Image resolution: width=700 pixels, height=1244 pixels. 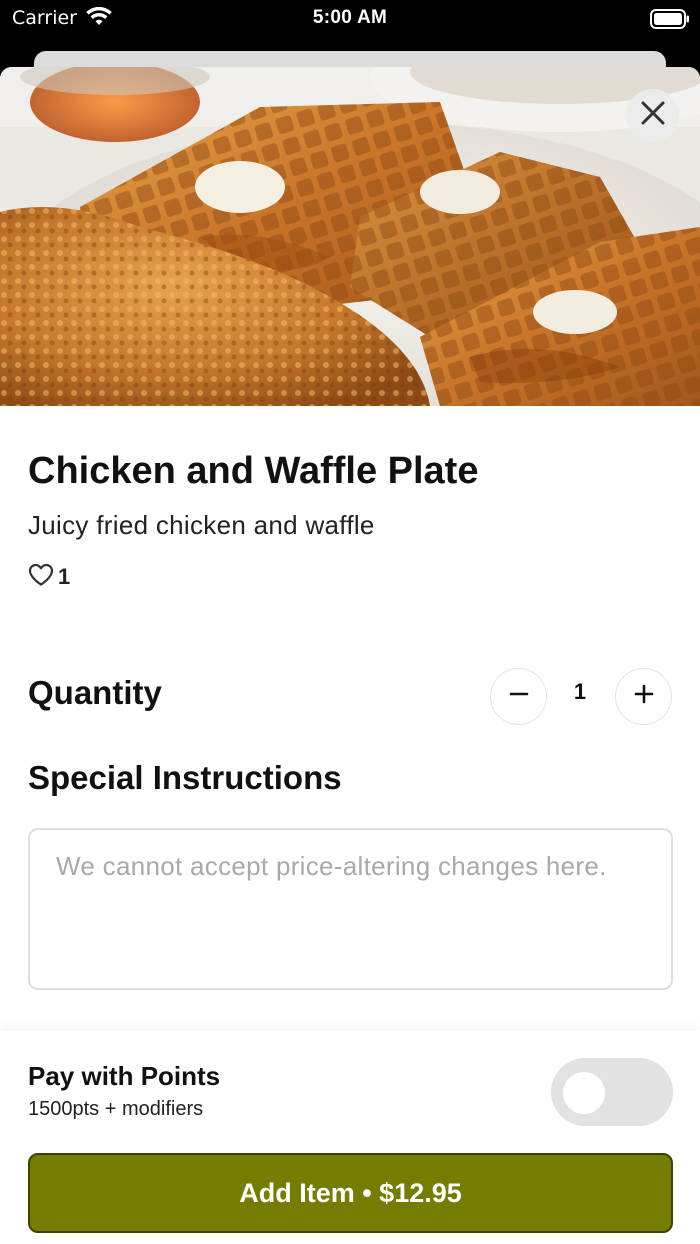 What do you see at coordinates (185, 777) in the screenshot?
I see `special-instructions-label: Special Instructions` at bounding box center [185, 777].